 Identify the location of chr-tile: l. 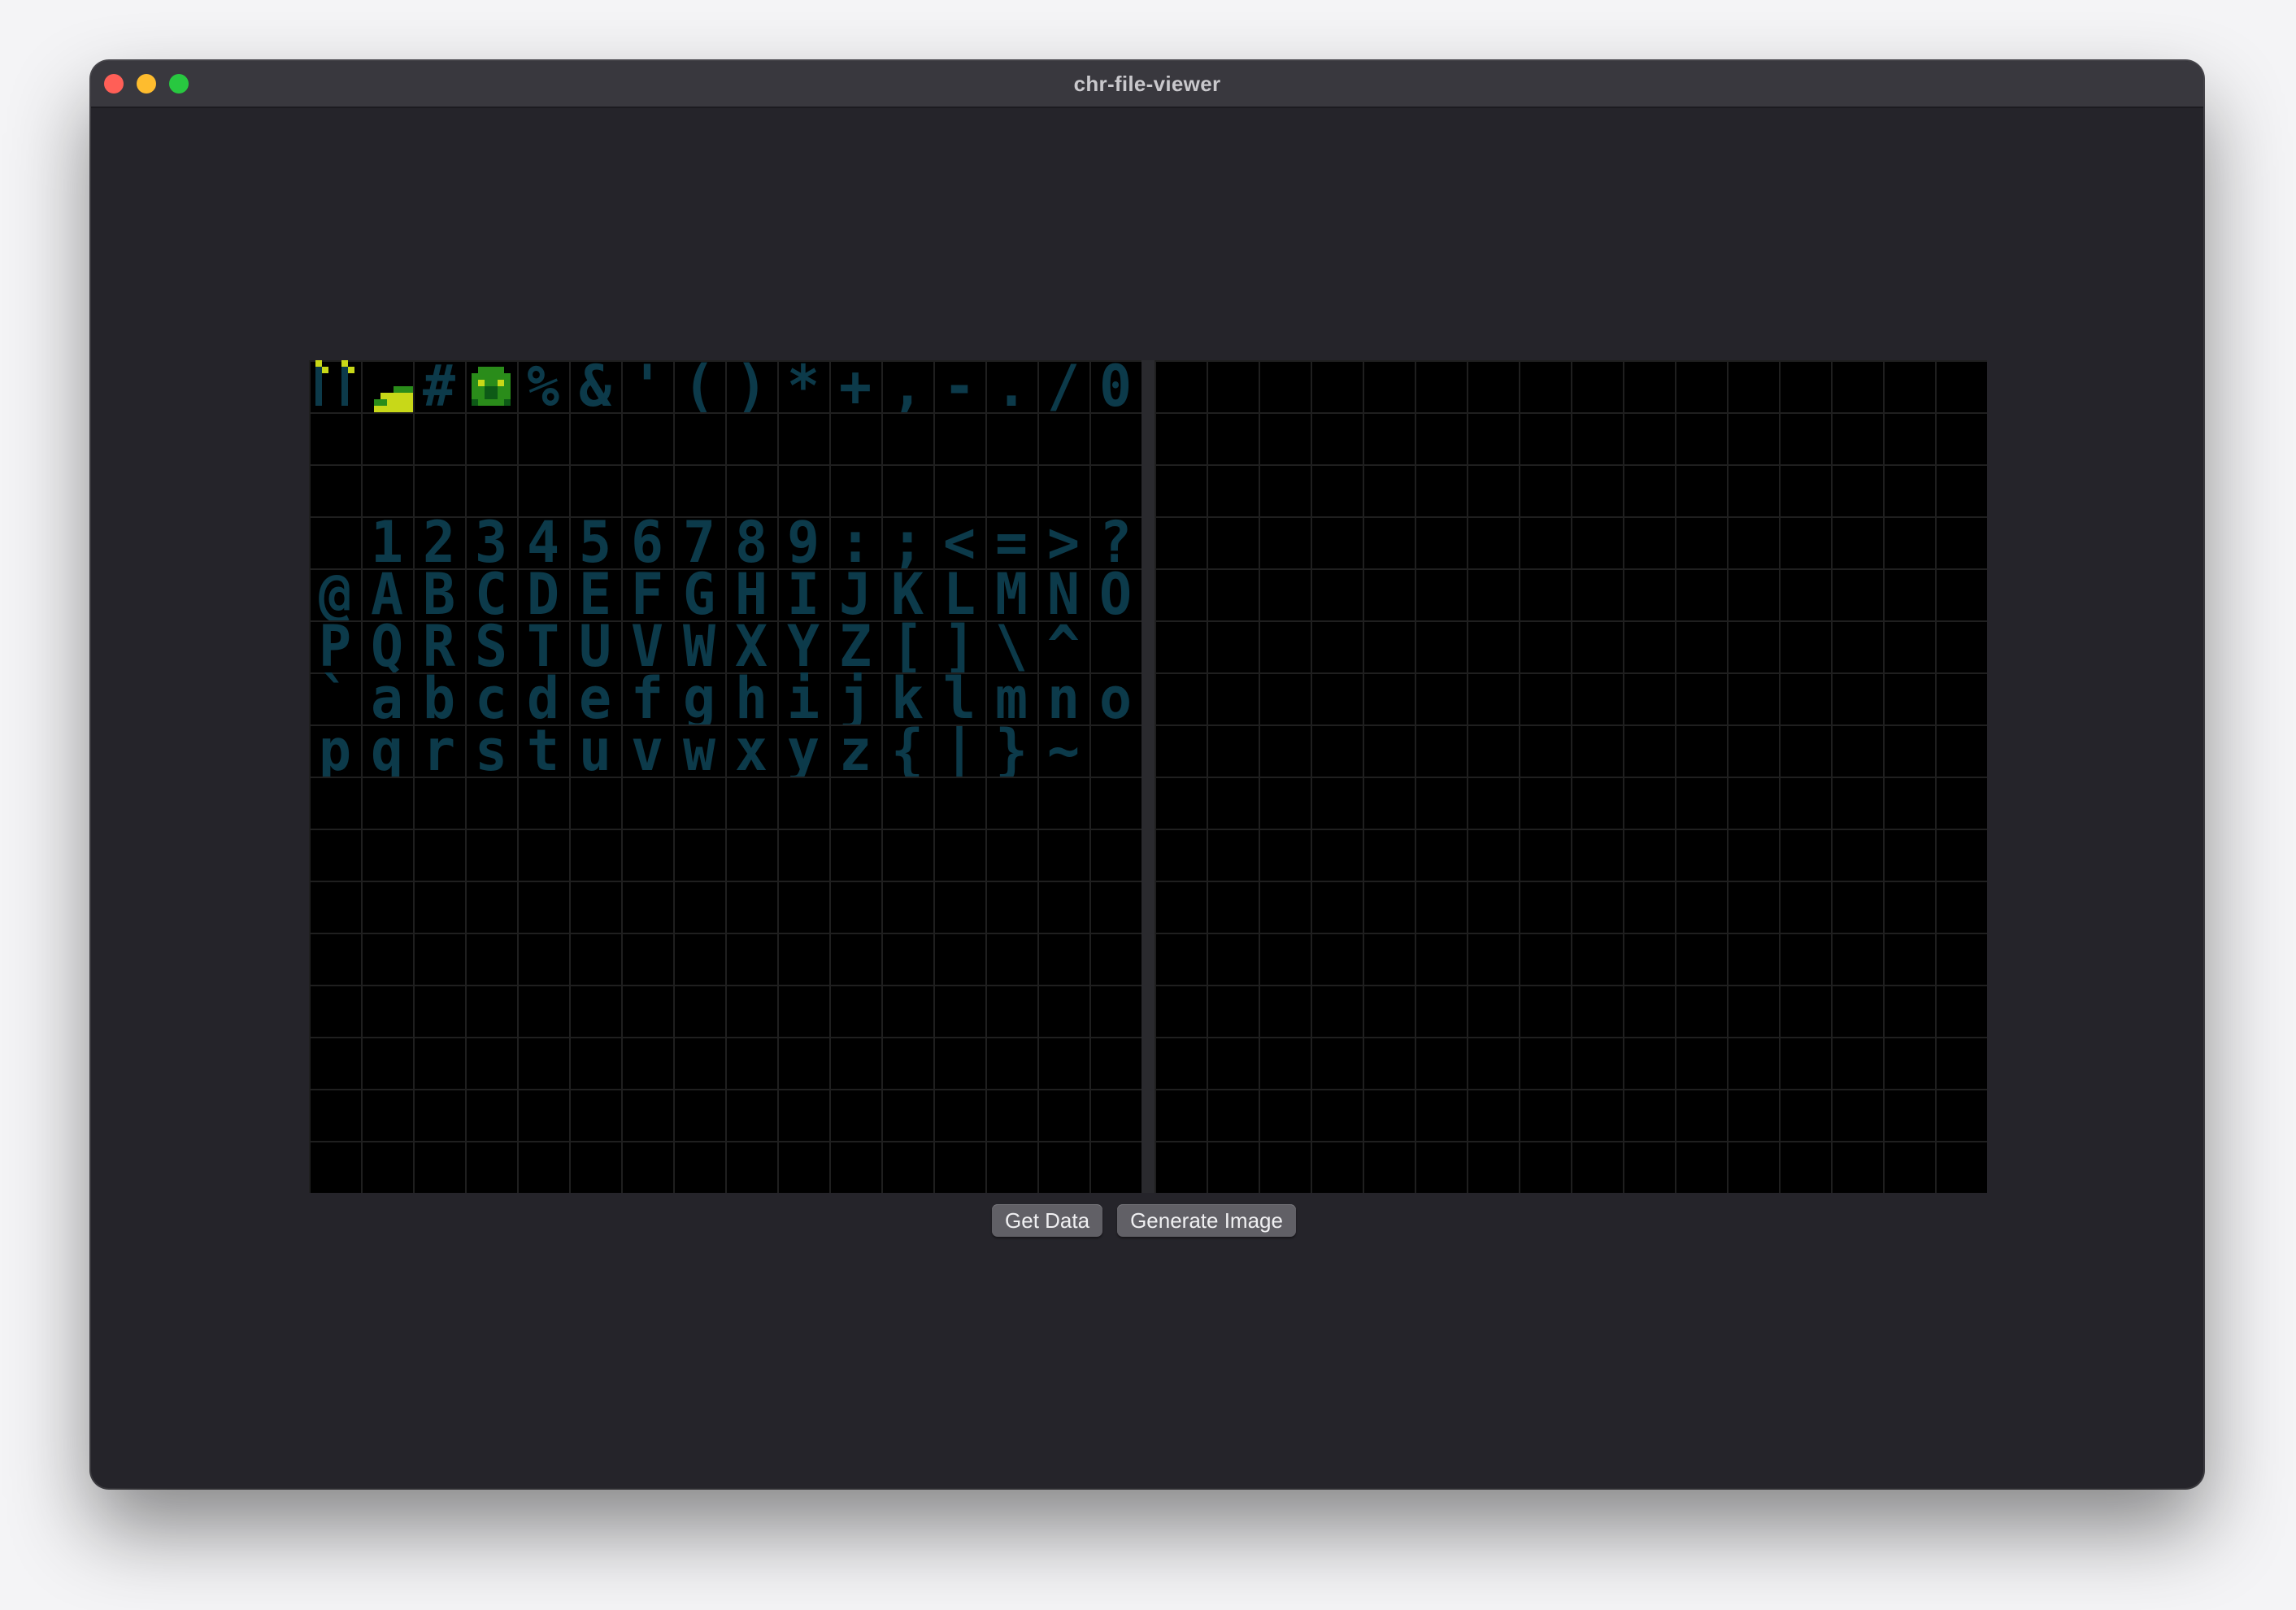
(959, 698).